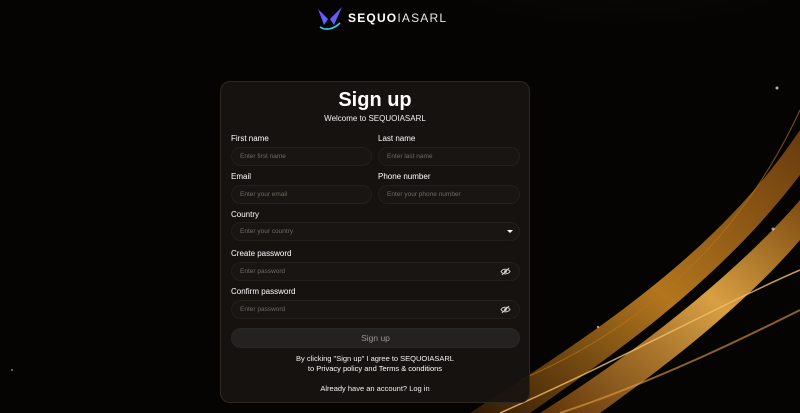 This screenshot has width=800, height=413. Describe the element at coordinates (339, 368) in the screenshot. I see `privacy-policy-link: Privacy policy` at that location.